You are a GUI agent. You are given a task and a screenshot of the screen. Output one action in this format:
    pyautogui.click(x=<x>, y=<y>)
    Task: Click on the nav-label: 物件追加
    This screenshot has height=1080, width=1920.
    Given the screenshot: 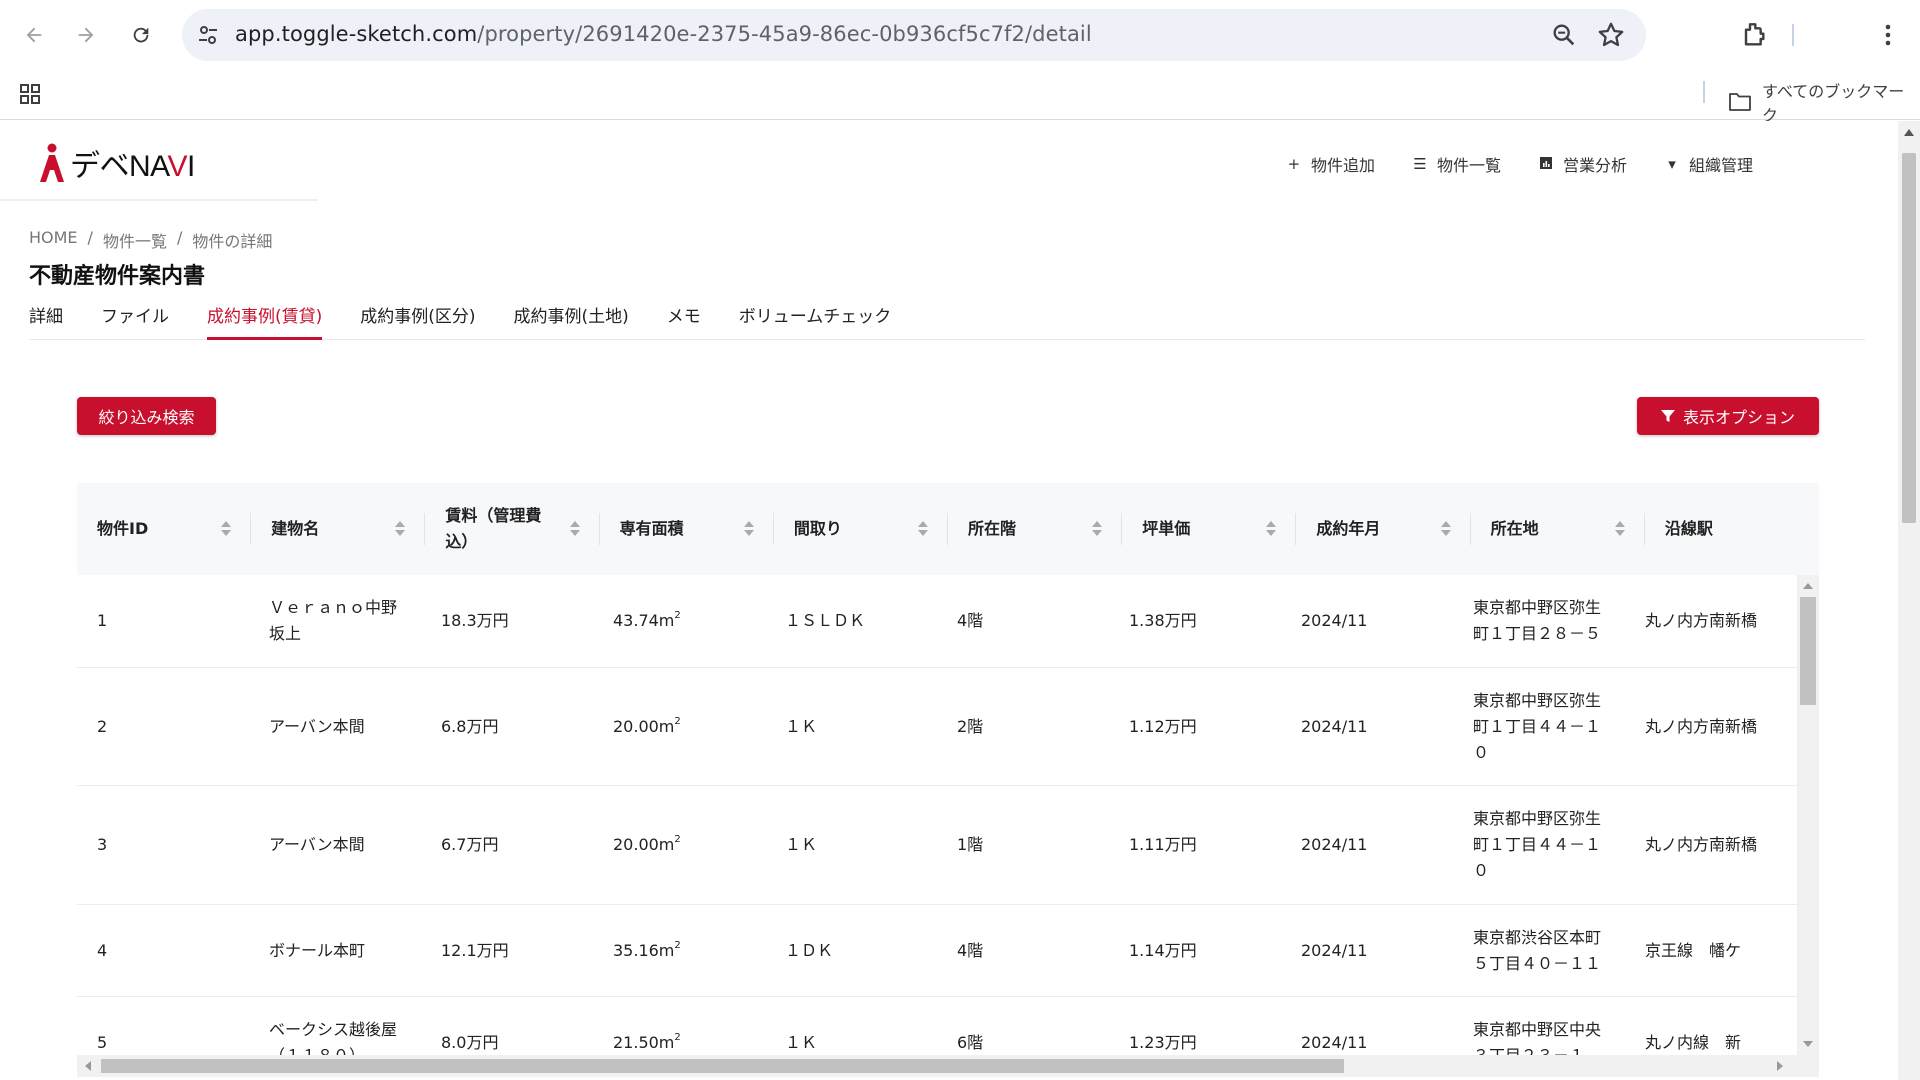 What is the action you would take?
    pyautogui.click(x=1342, y=165)
    